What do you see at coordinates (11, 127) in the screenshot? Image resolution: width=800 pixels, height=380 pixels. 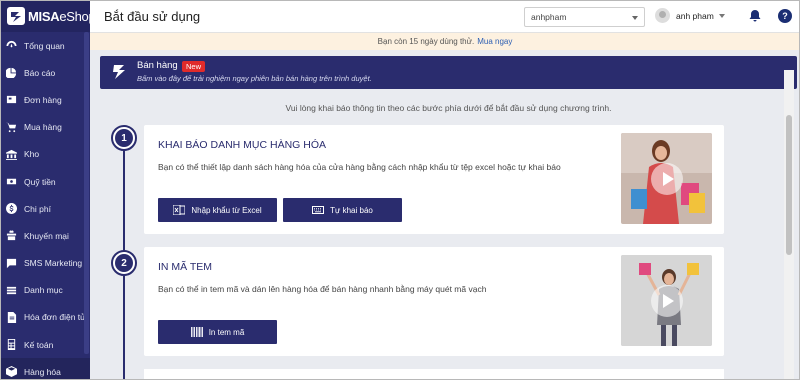 I see `cart-icon` at bounding box center [11, 127].